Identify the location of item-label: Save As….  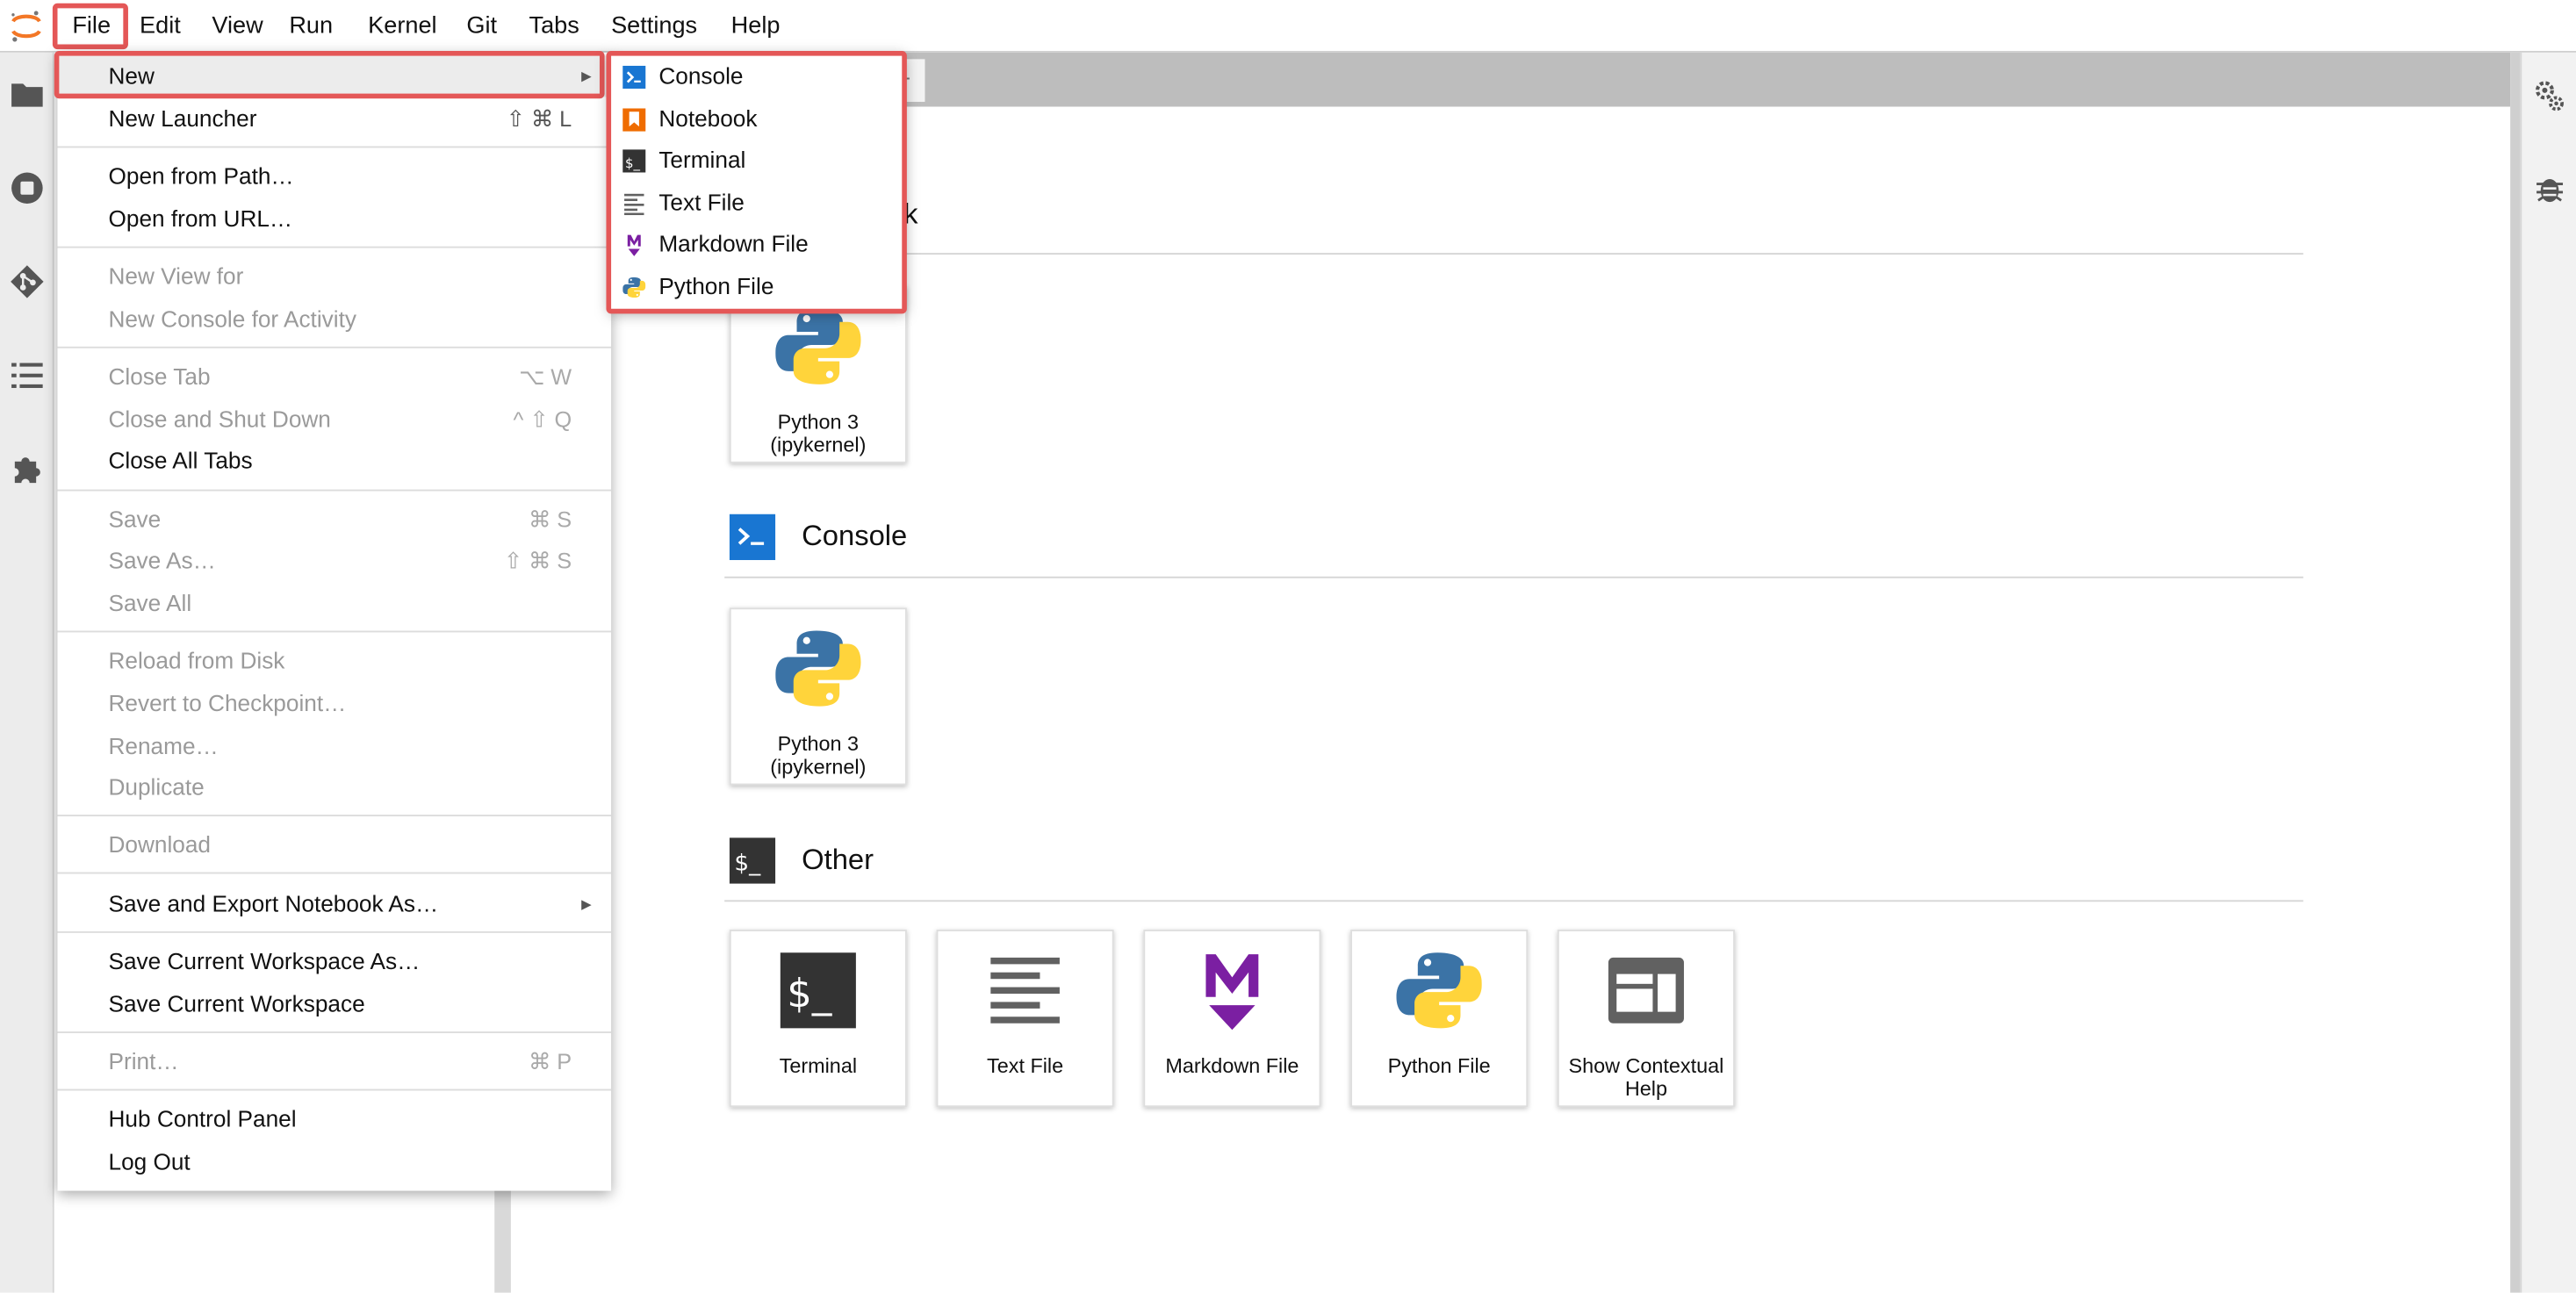
(162, 560).